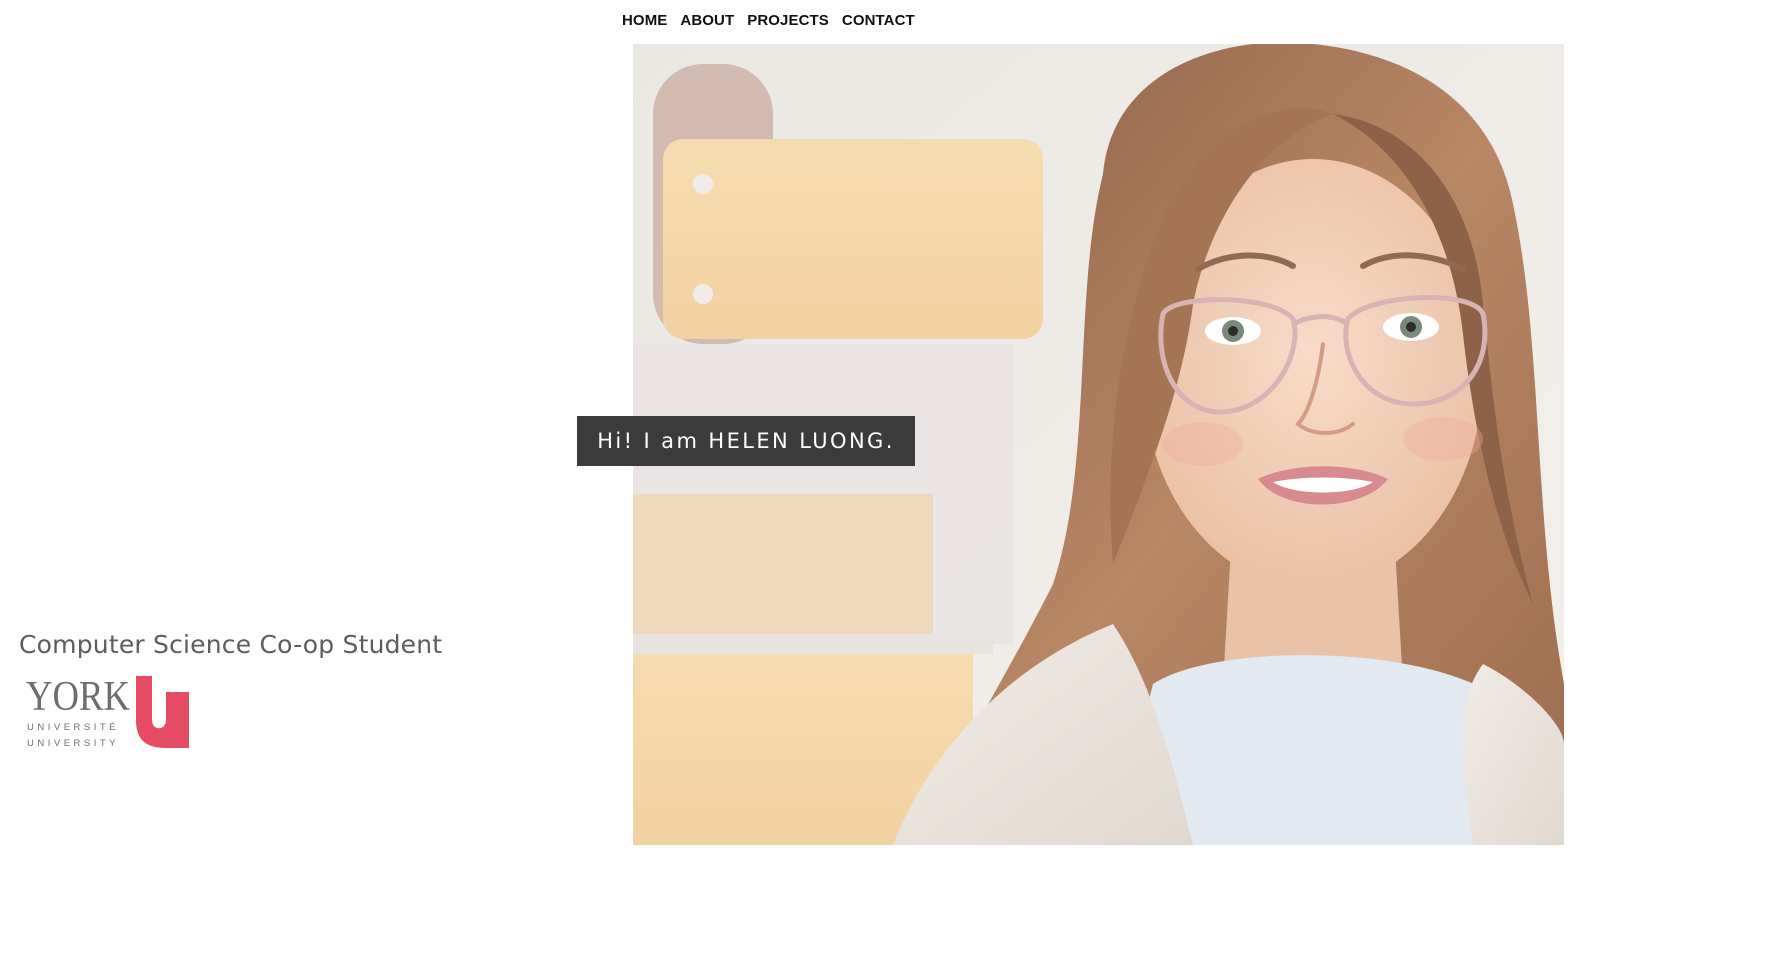 Image resolution: width=1770 pixels, height=959 pixels. Describe the element at coordinates (707, 21) in the screenshot. I see `nav-about: ABOUT` at that location.